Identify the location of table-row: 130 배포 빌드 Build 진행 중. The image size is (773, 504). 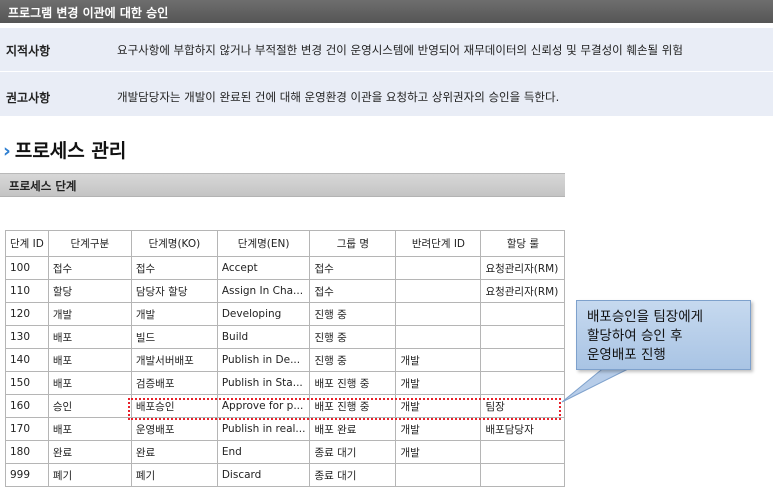
(285, 337).